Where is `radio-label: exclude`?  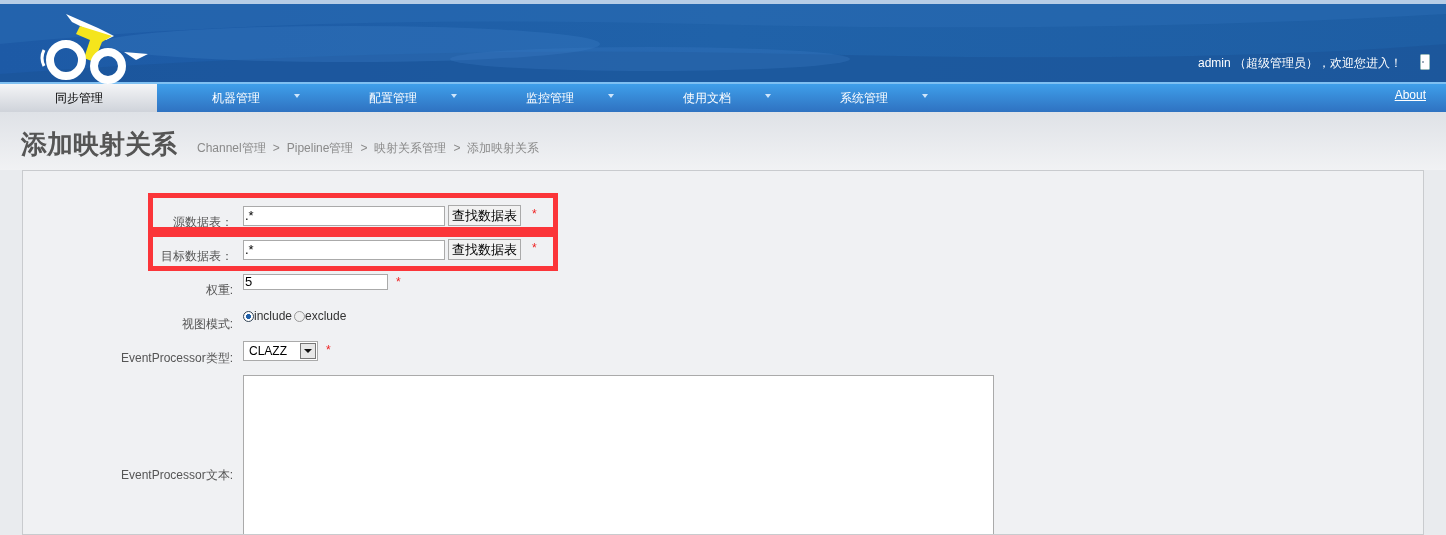
radio-label: exclude is located at coordinates (326, 316).